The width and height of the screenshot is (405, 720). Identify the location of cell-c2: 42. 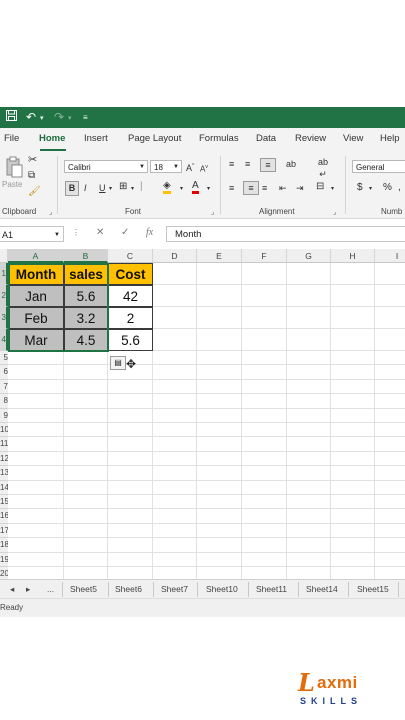
(130, 296).